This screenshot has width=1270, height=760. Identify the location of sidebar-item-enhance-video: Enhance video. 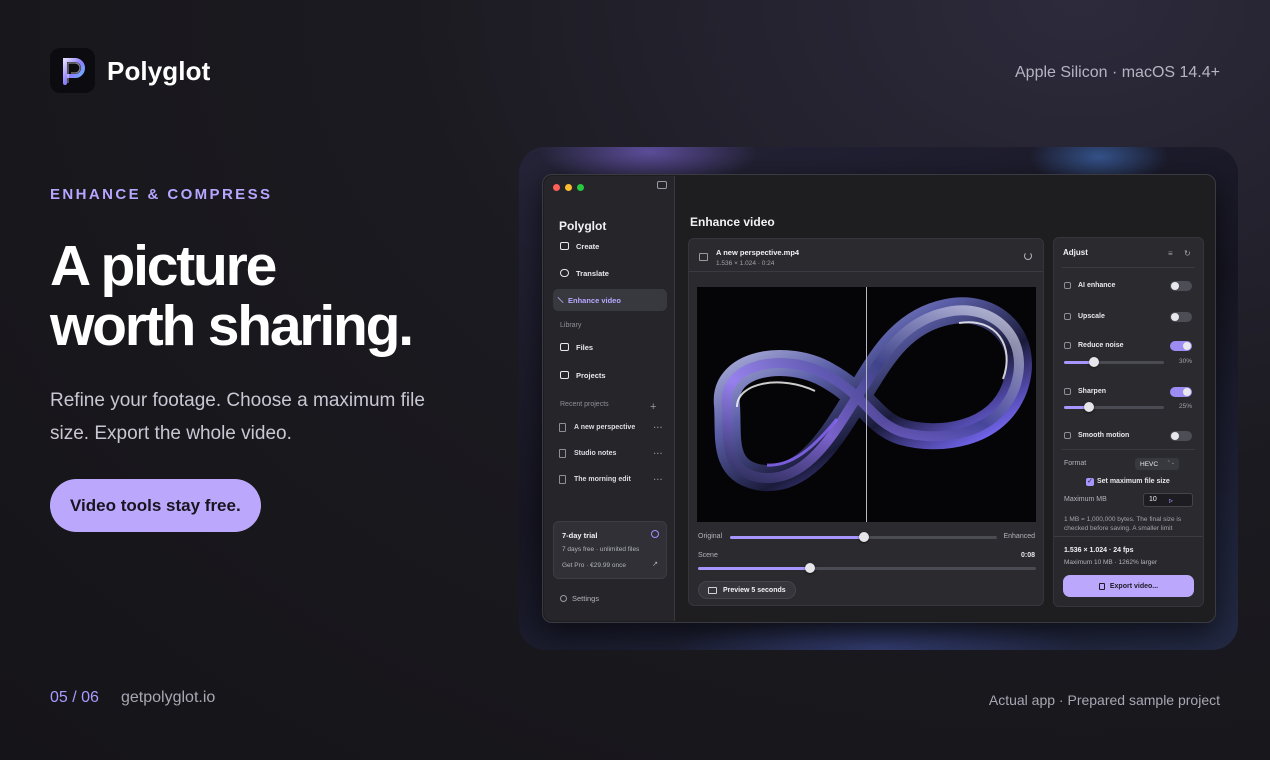
(610, 300).